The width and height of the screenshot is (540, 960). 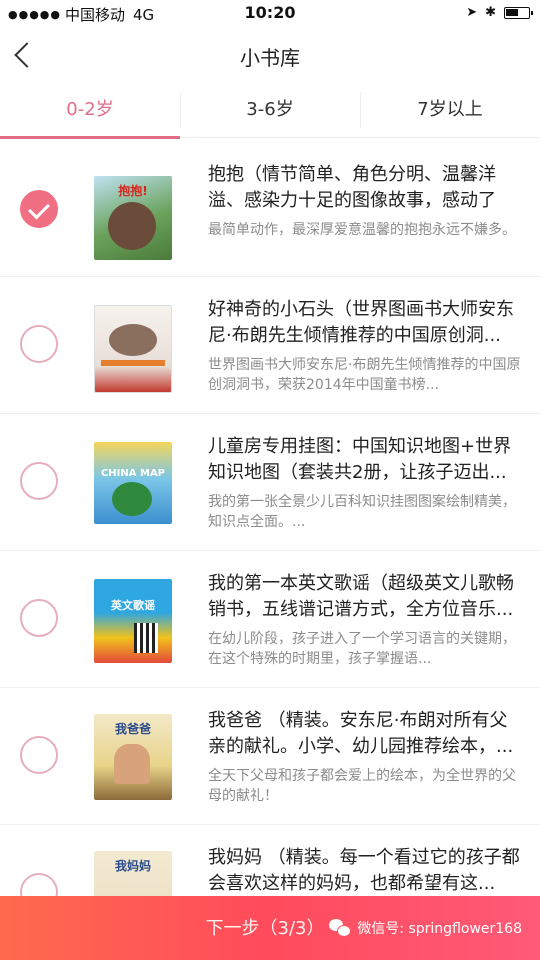 I want to click on status-time: 10:20, so click(x=270, y=12).